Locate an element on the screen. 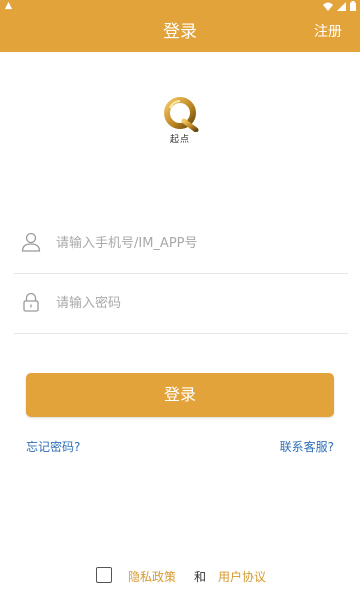 This screenshot has width=360, height=600. app-logo: 起点 is located at coordinates (180, 120).